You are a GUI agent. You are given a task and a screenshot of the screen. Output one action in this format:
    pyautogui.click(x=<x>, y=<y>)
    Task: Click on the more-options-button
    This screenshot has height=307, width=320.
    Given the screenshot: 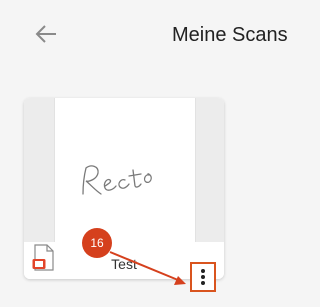 What is the action you would take?
    pyautogui.click(x=203, y=277)
    